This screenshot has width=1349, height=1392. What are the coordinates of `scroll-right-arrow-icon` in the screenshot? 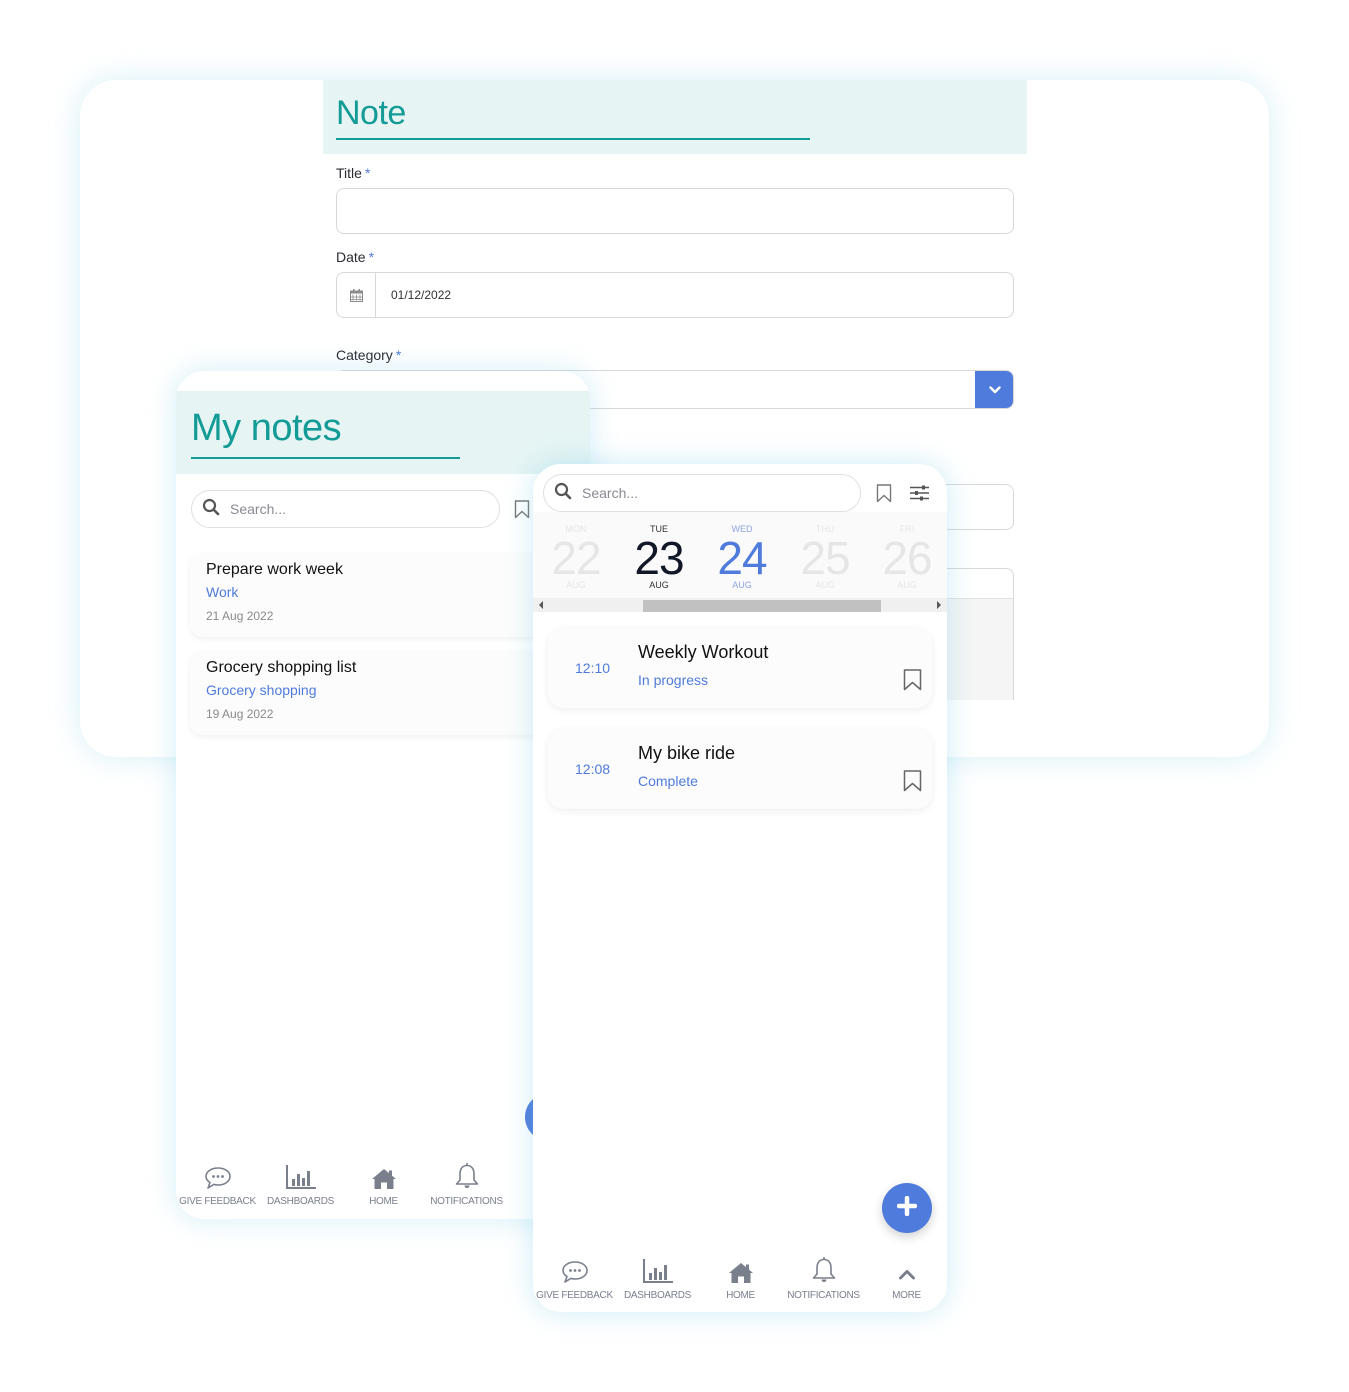 It's located at (939, 605).